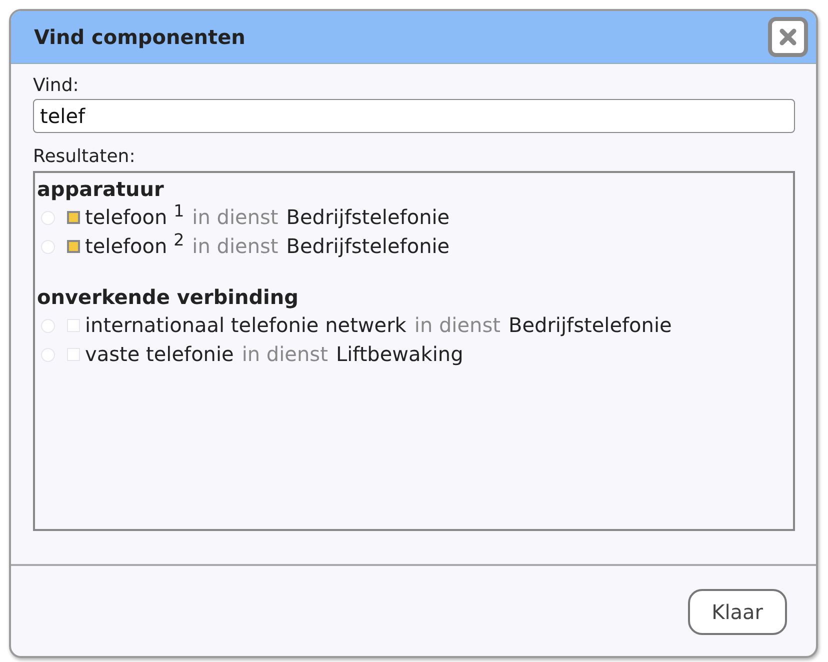  I want to click on search-field: telef, so click(414, 116).